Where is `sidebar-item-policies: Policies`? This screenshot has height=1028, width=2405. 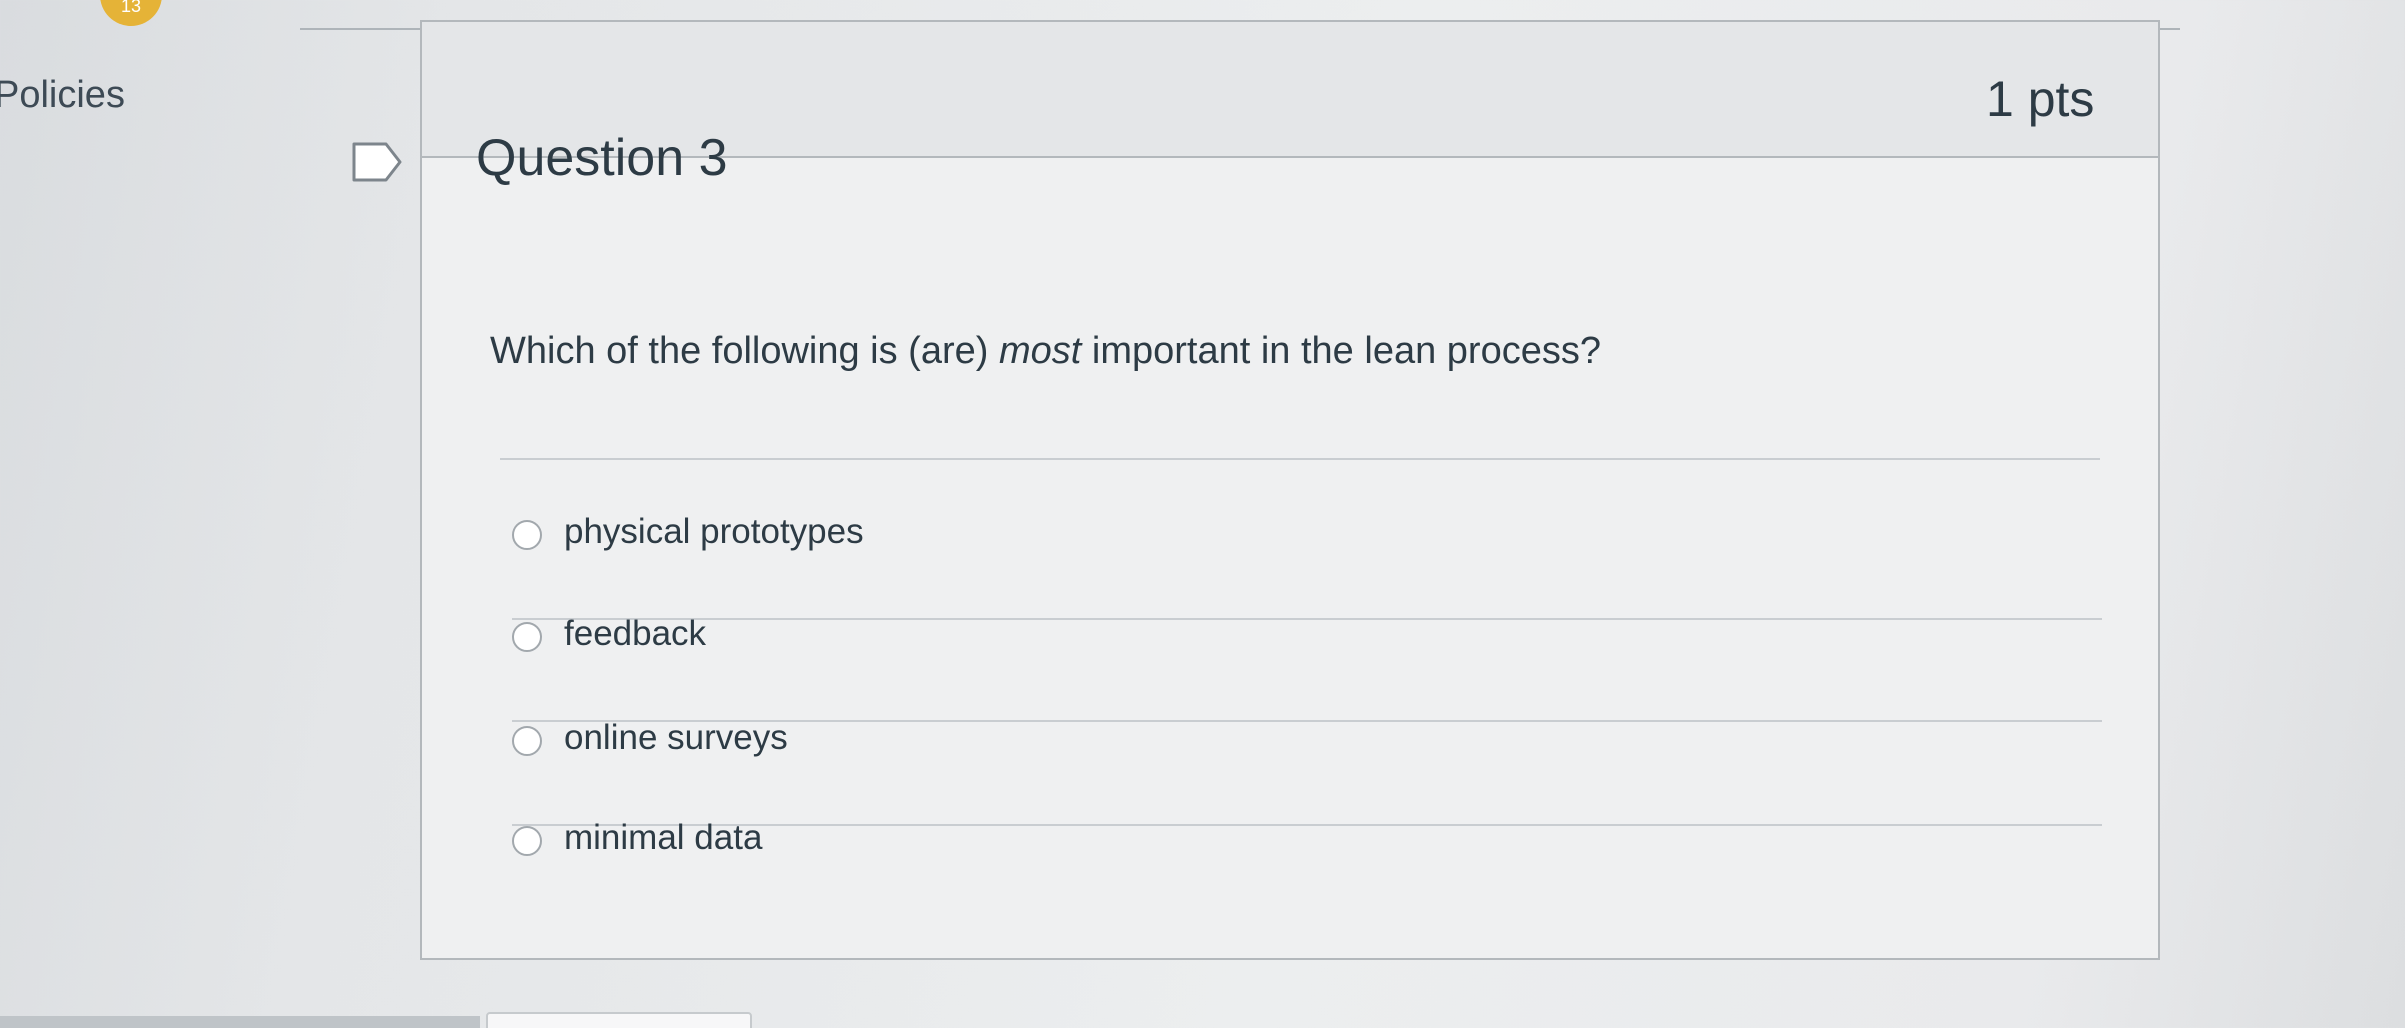
sidebar-item-policies: Policies is located at coordinates (62, 95).